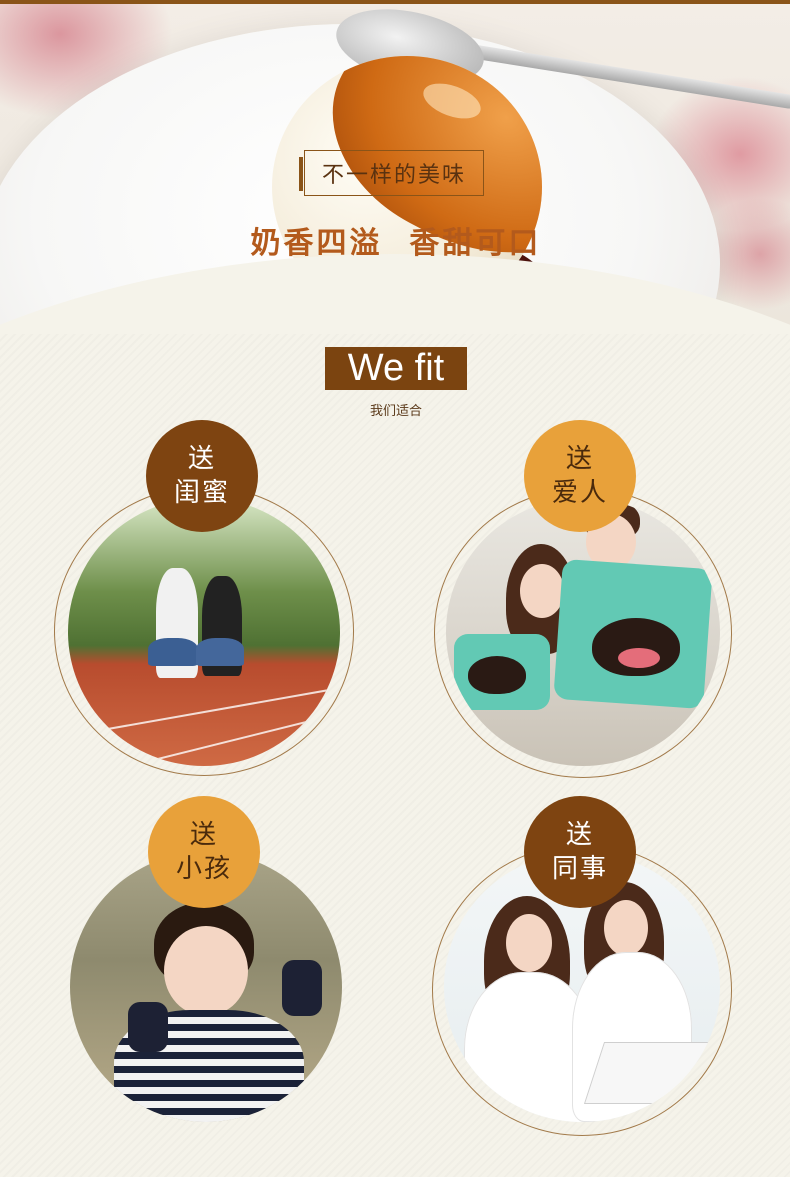  I want to click on badge-kid-line1: 送, so click(203, 835).